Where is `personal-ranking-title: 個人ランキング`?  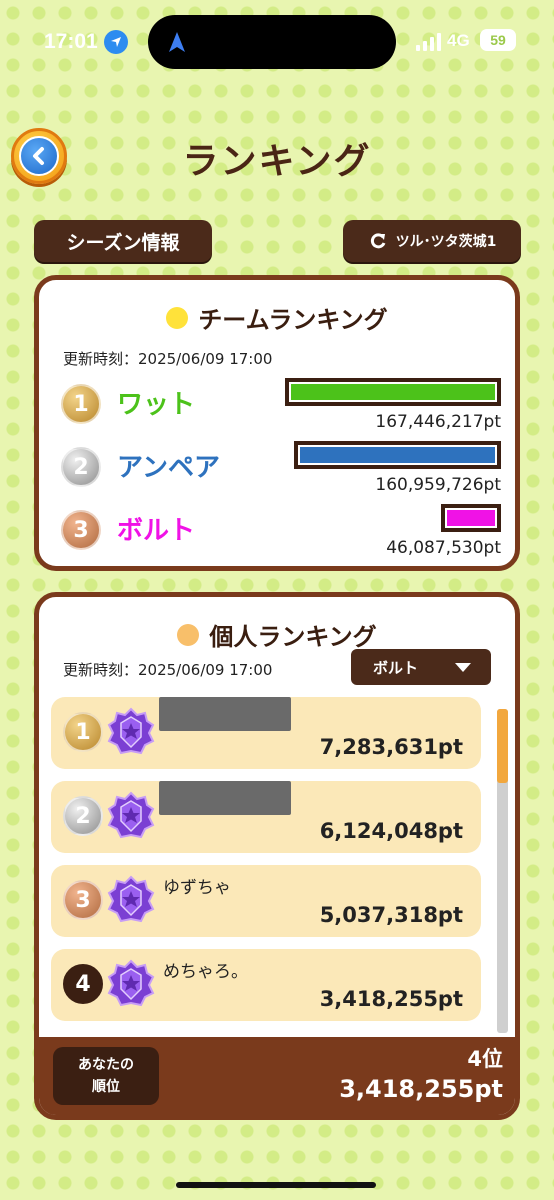
personal-ranking-title: 個人ランキング is located at coordinates (277, 634).